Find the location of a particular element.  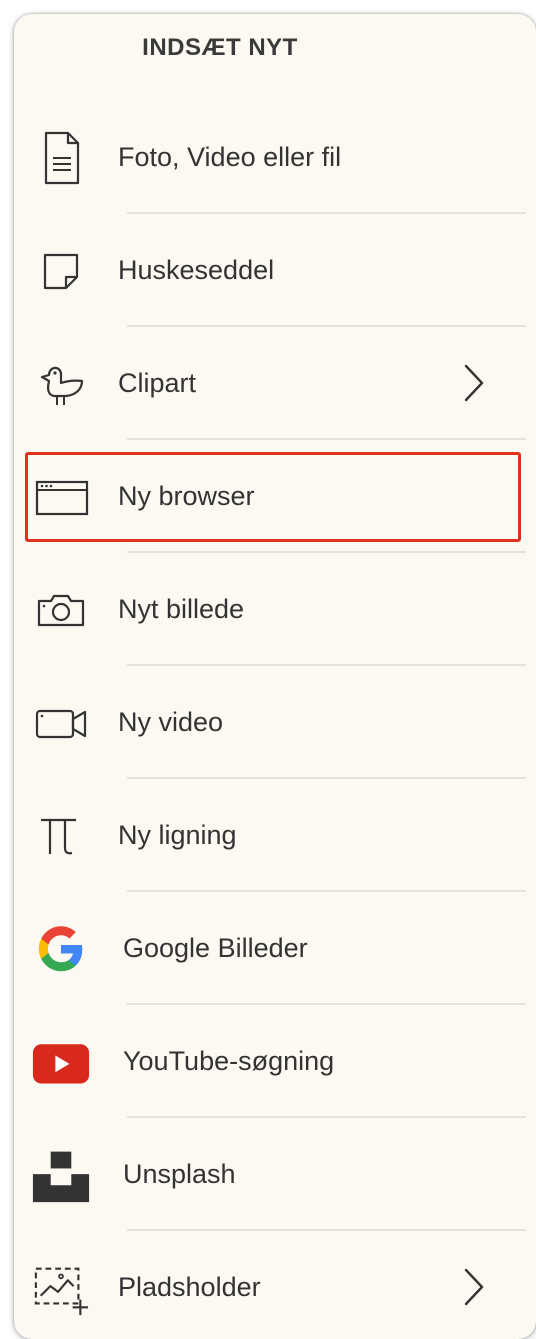

menu-item-new-video: Ny video is located at coordinates (275, 722).